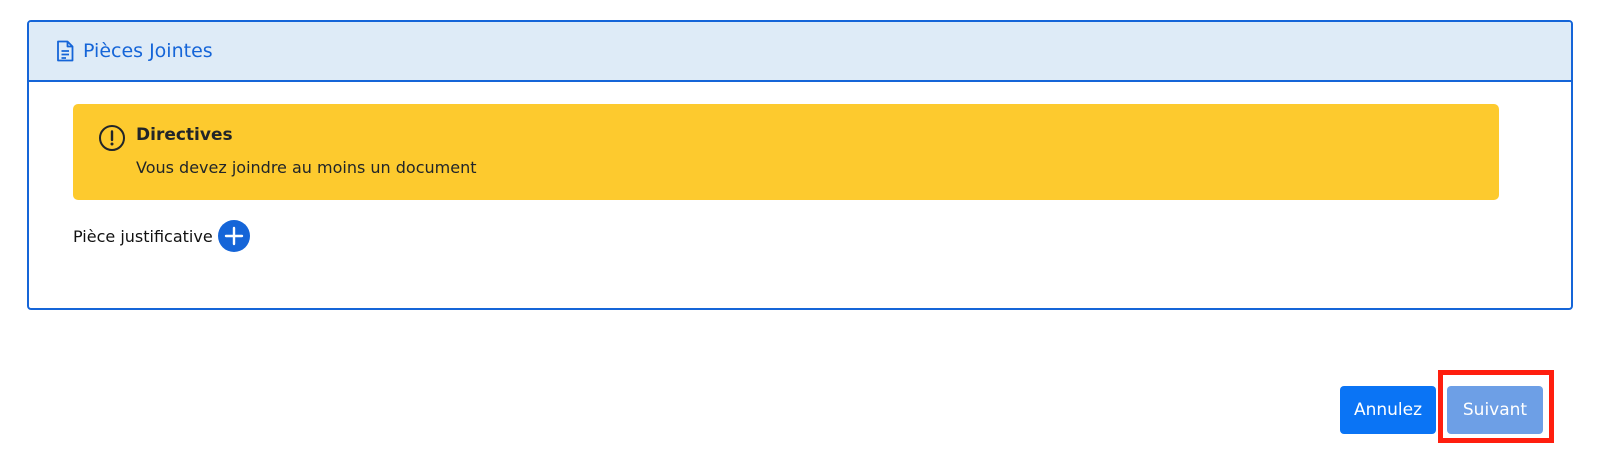 This screenshot has height=452, width=1600. Describe the element at coordinates (306, 167) in the screenshot. I see `alert-message: Vous devez joindre au moins un document` at that location.